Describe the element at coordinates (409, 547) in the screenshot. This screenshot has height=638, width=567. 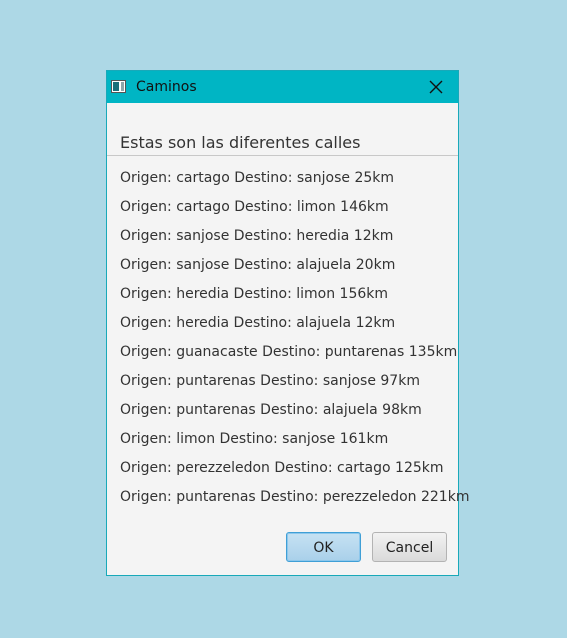
I see `cancel-button: Cancel` at that location.